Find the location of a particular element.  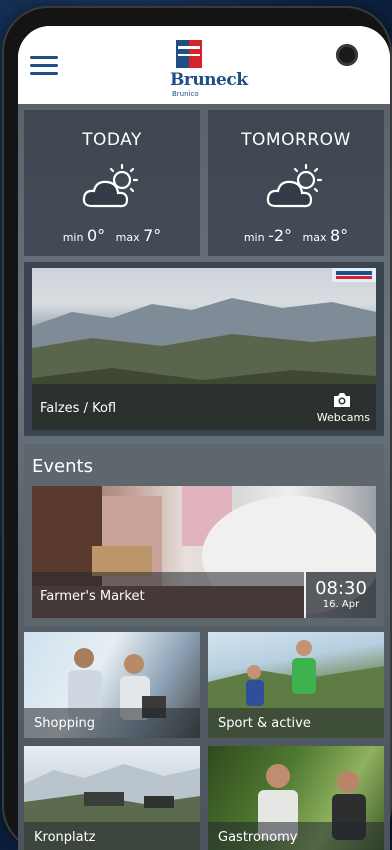

weather-today-temps: min 0° max 7° is located at coordinates (112, 235).